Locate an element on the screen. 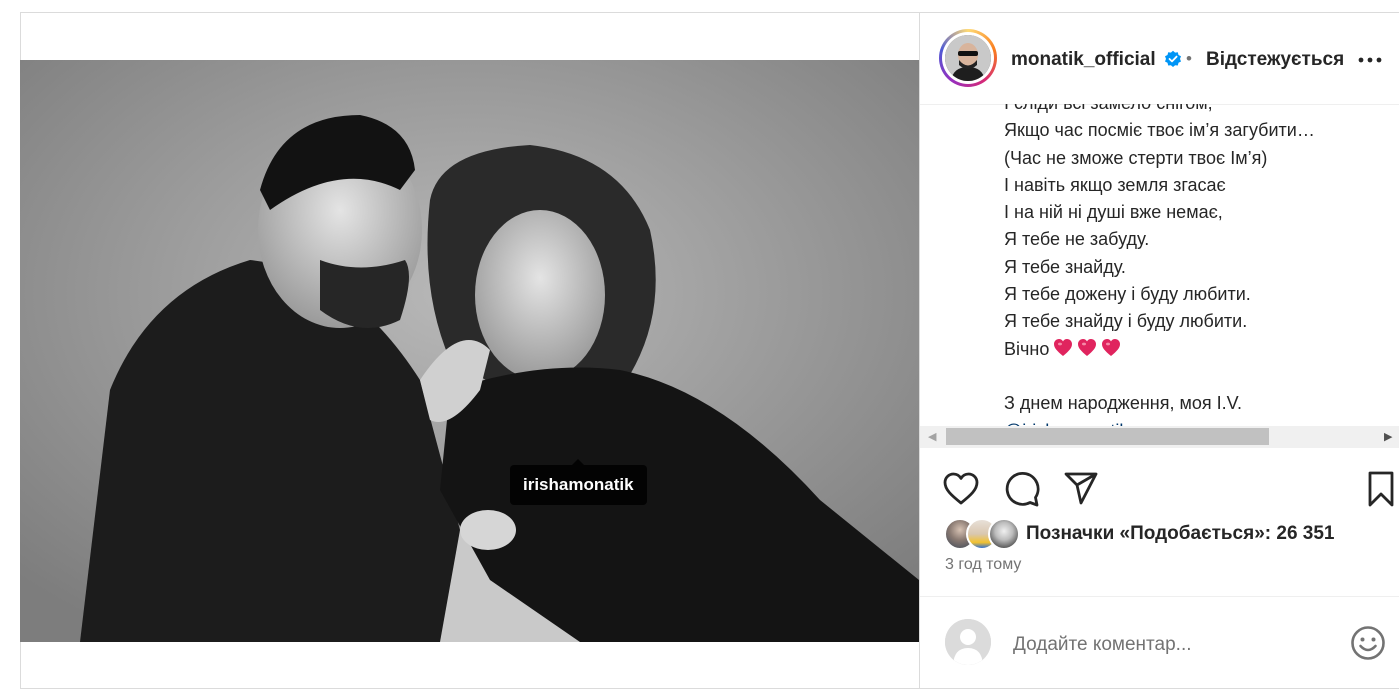  caption-line: З днем народження, моя I.V. is located at coordinates (1123, 403).